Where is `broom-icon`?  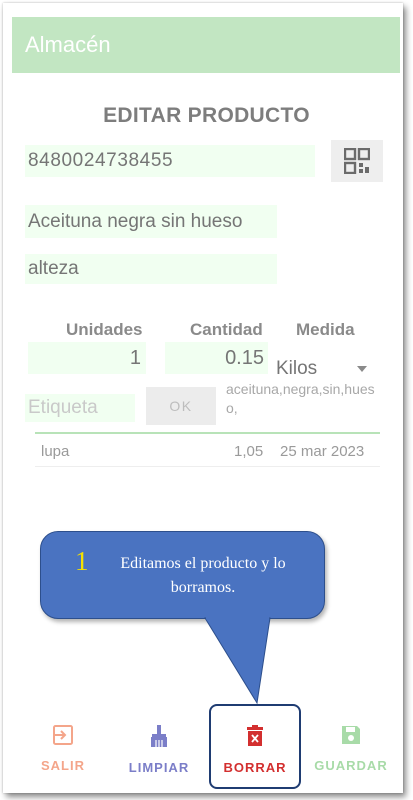
broom-icon is located at coordinates (159, 736).